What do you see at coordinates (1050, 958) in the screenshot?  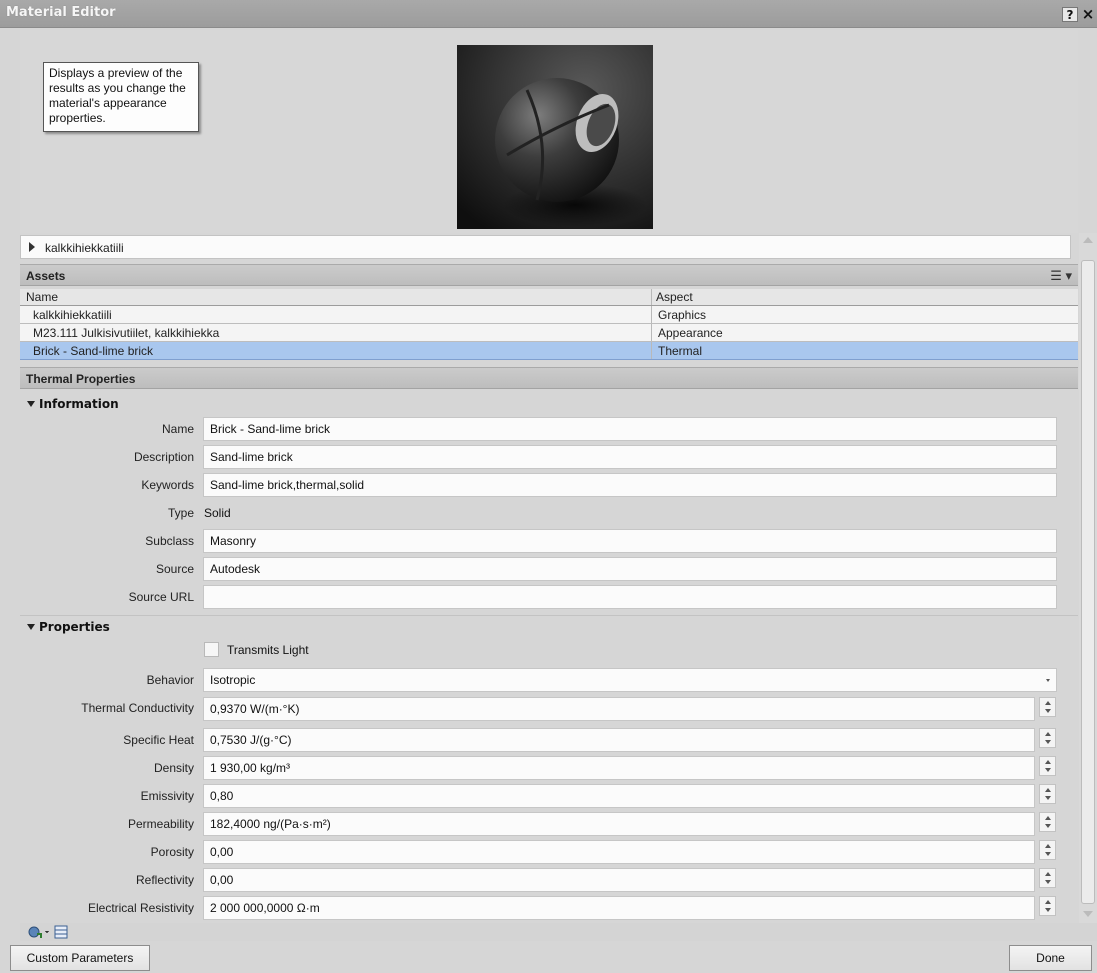 I see `done-button: Done` at bounding box center [1050, 958].